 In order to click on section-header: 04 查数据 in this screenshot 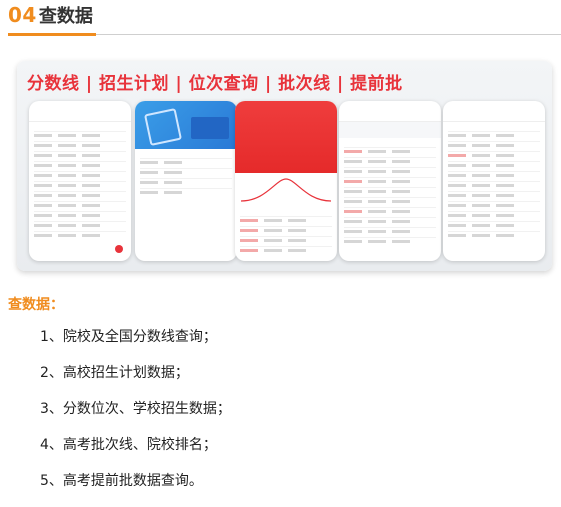, I will do `click(50, 19)`.